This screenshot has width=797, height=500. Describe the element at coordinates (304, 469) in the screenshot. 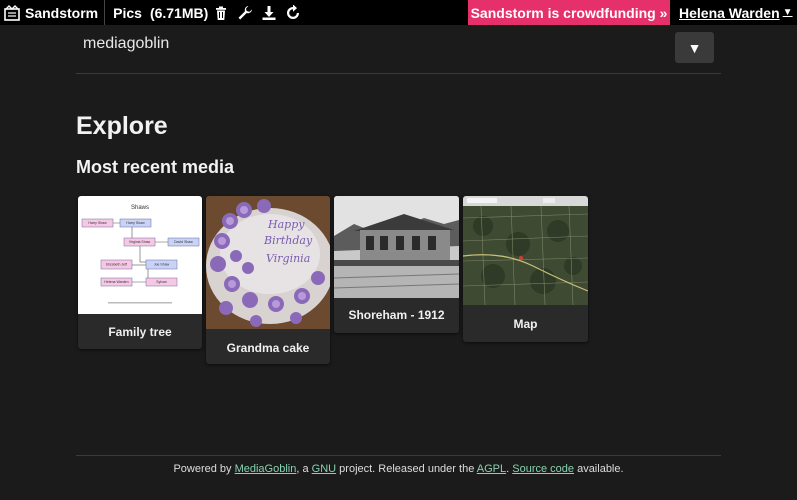

I see `footer-text: , a` at that location.